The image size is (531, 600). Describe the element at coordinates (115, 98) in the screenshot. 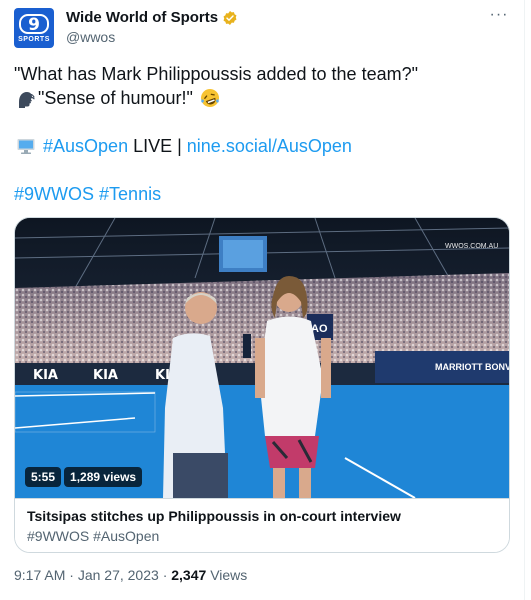

I see `tweet-line-2-text: "Sense of humour!"` at that location.